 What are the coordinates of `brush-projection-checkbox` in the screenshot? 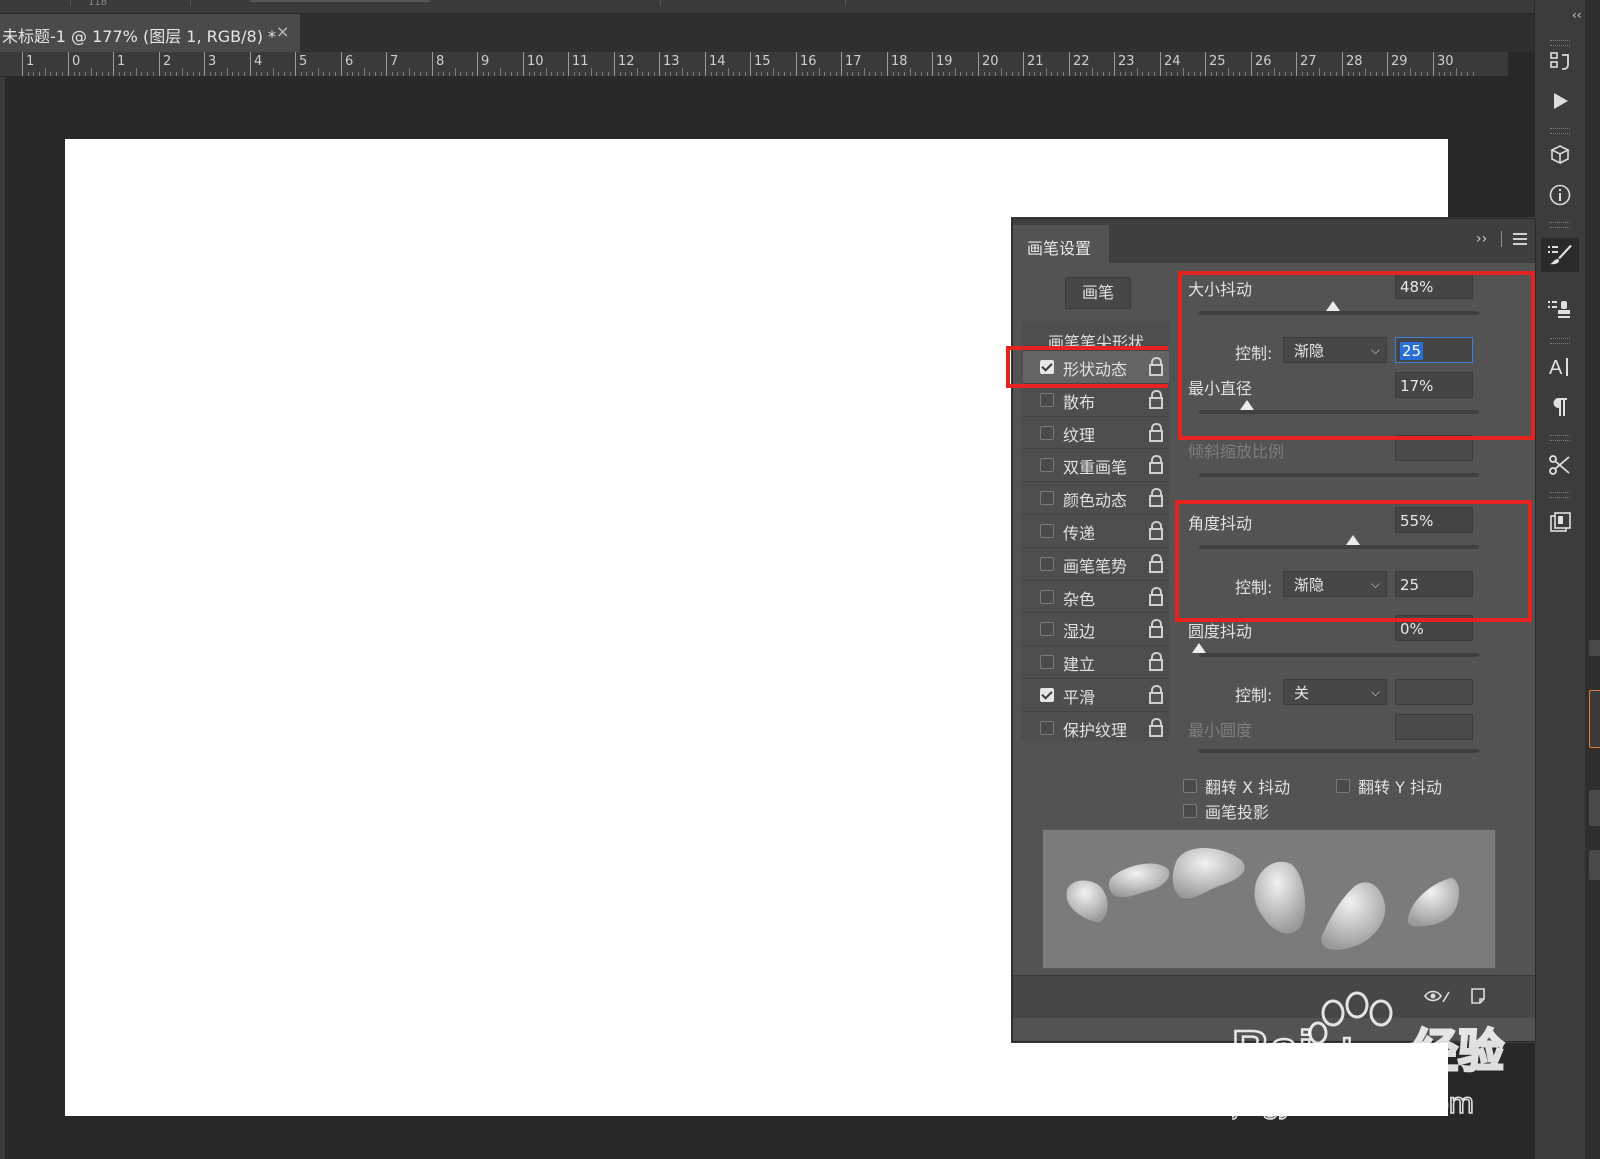 It's located at (1190, 811).